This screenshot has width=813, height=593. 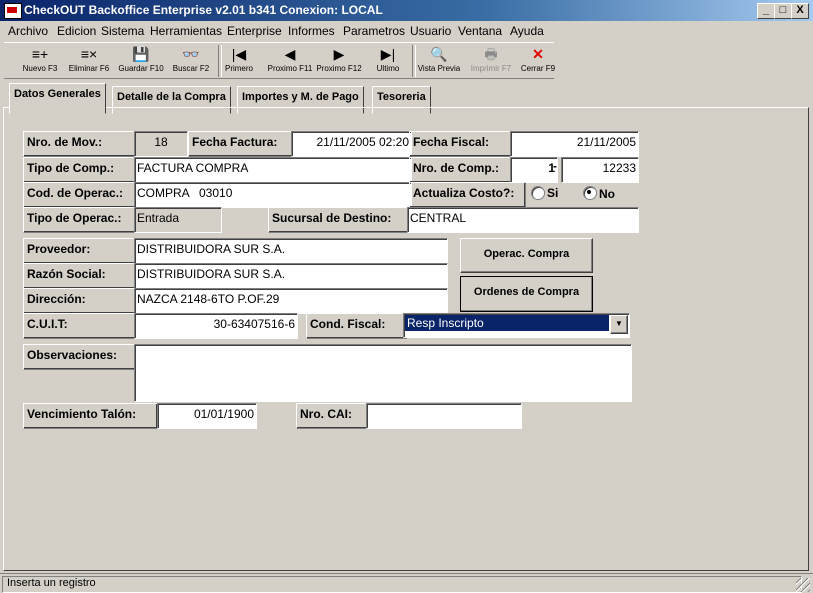 I want to click on printer-icon: 🖶, so click(x=491, y=54).